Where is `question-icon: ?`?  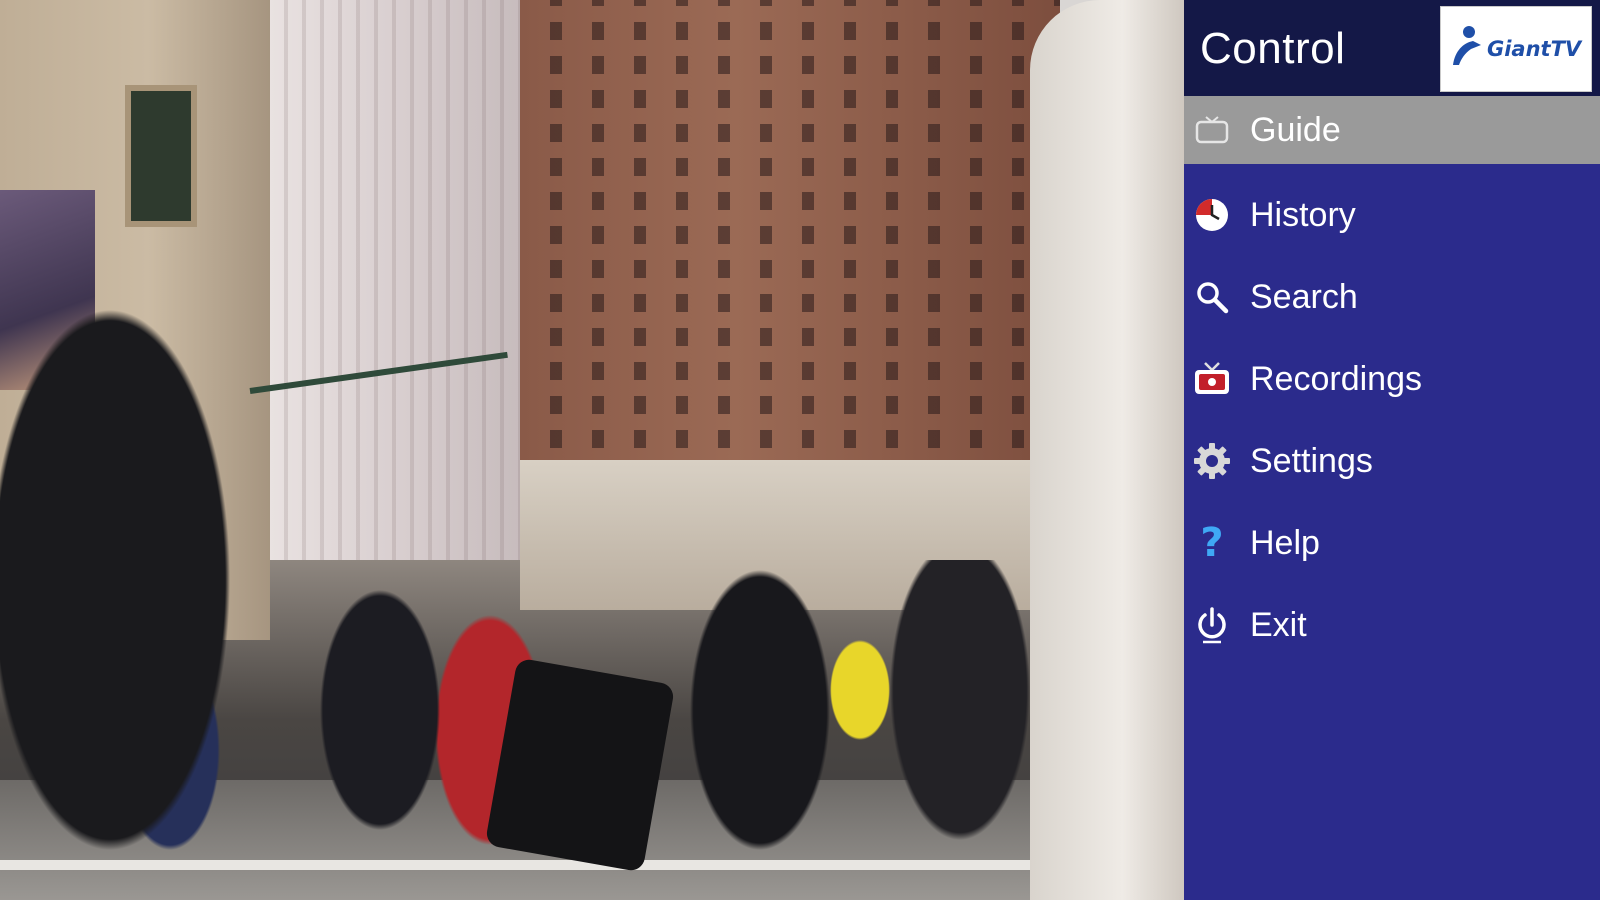 question-icon: ? is located at coordinates (1212, 543).